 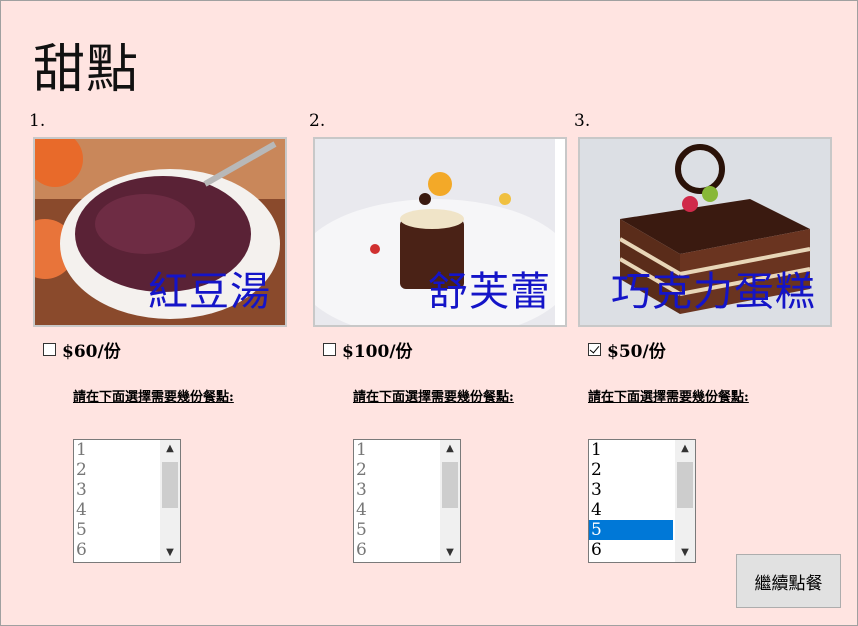 What do you see at coordinates (713, 292) in the screenshot?
I see `dessert-name: 巧克力蛋糕` at bounding box center [713, 292].